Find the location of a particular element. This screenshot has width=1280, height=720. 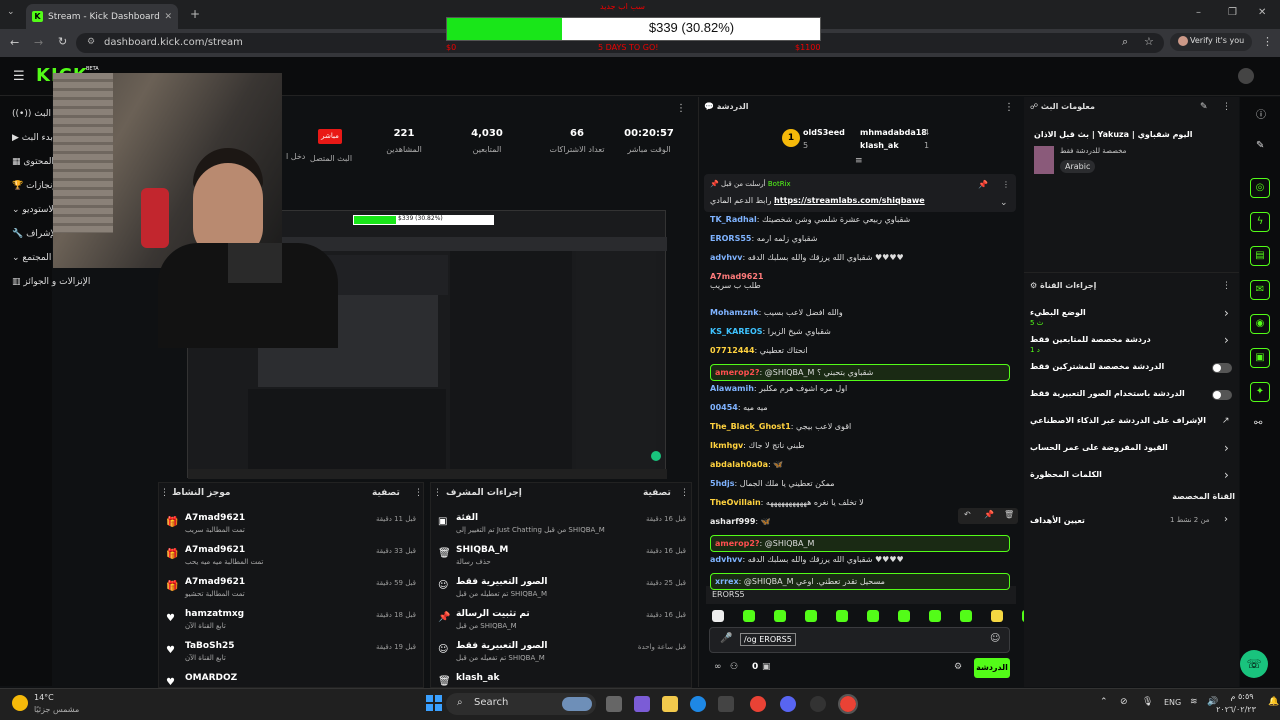

chat-message: Alawamih: اول مره اشوف هرم مكلبر is located at coordinates (860, 392).